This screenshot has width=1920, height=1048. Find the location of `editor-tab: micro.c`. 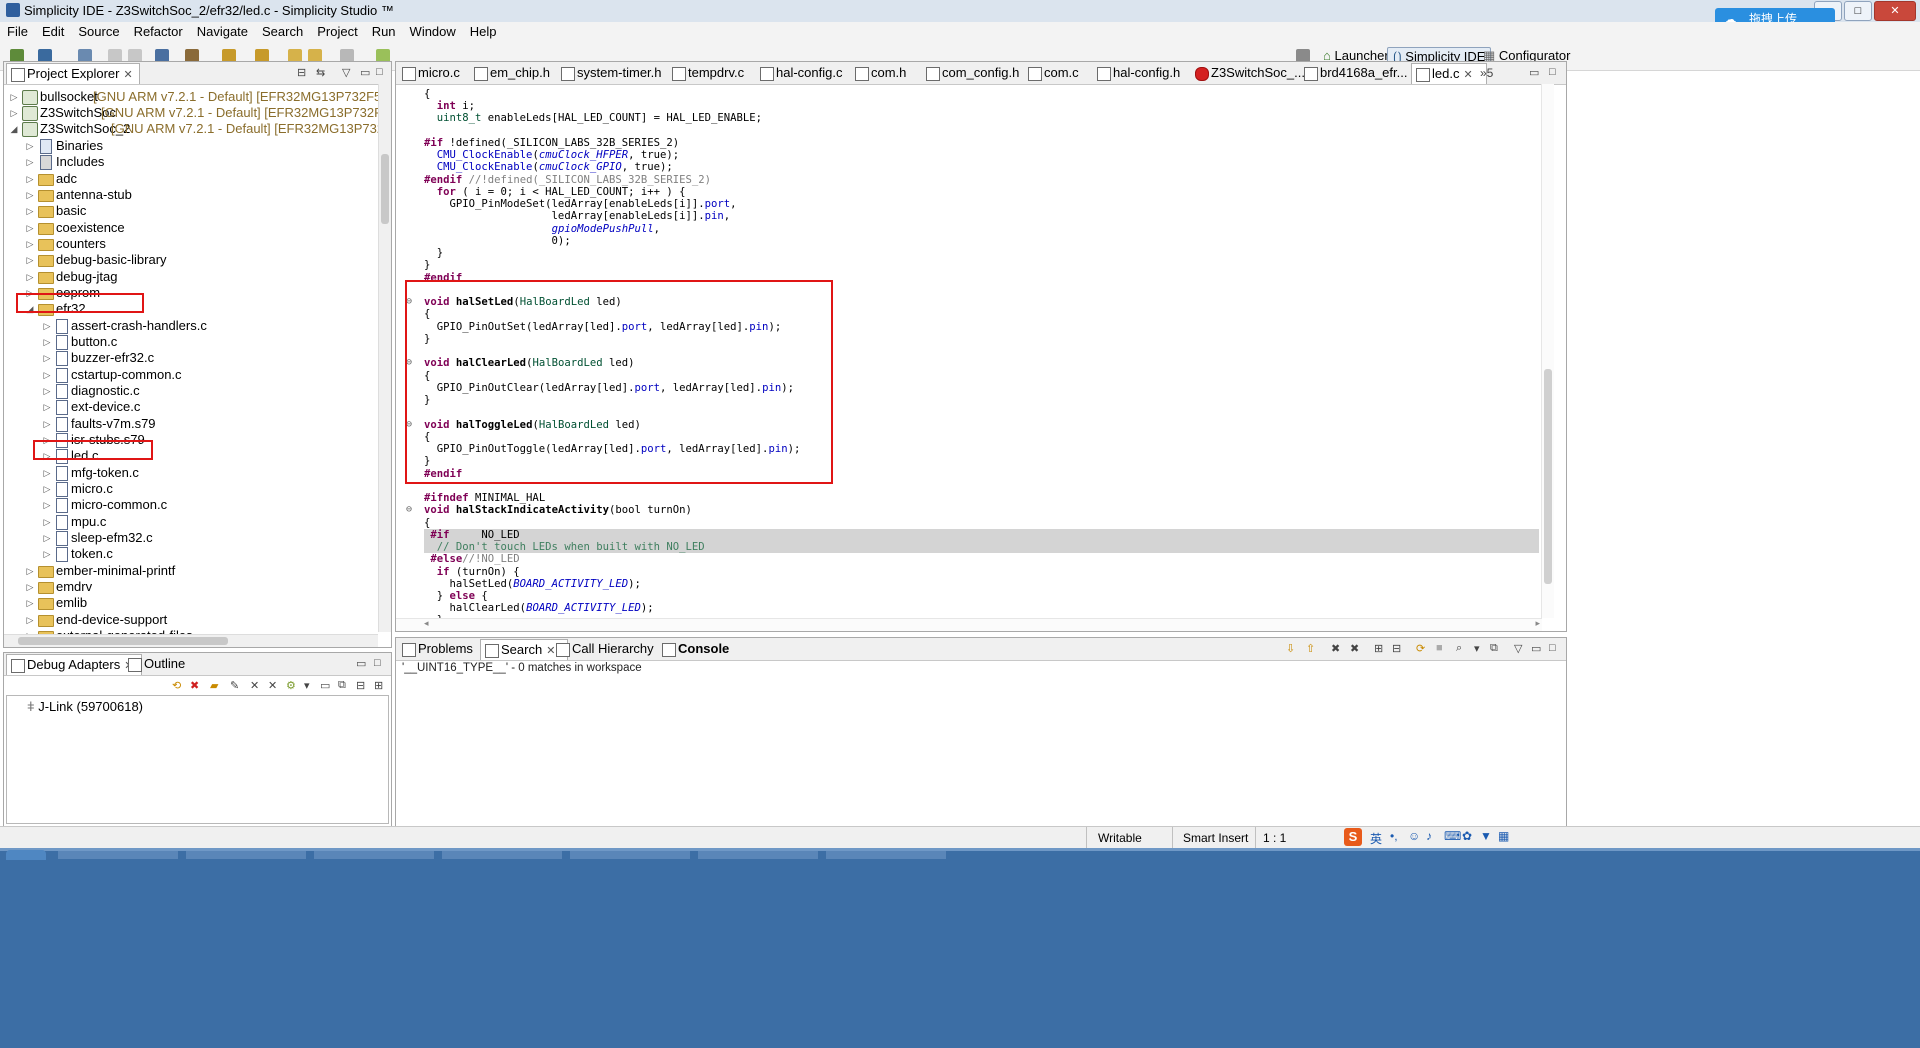

editor-tab: micro.c is located at coordinates (429, 73).